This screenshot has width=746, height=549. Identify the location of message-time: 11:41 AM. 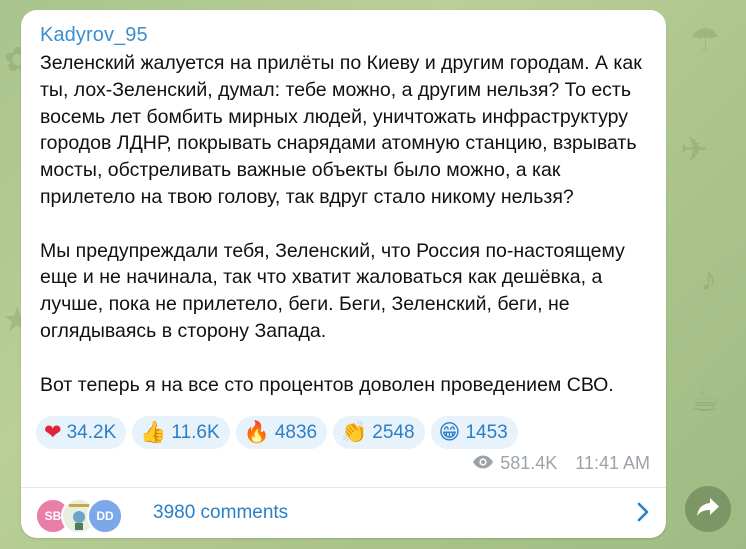
(612, 463).